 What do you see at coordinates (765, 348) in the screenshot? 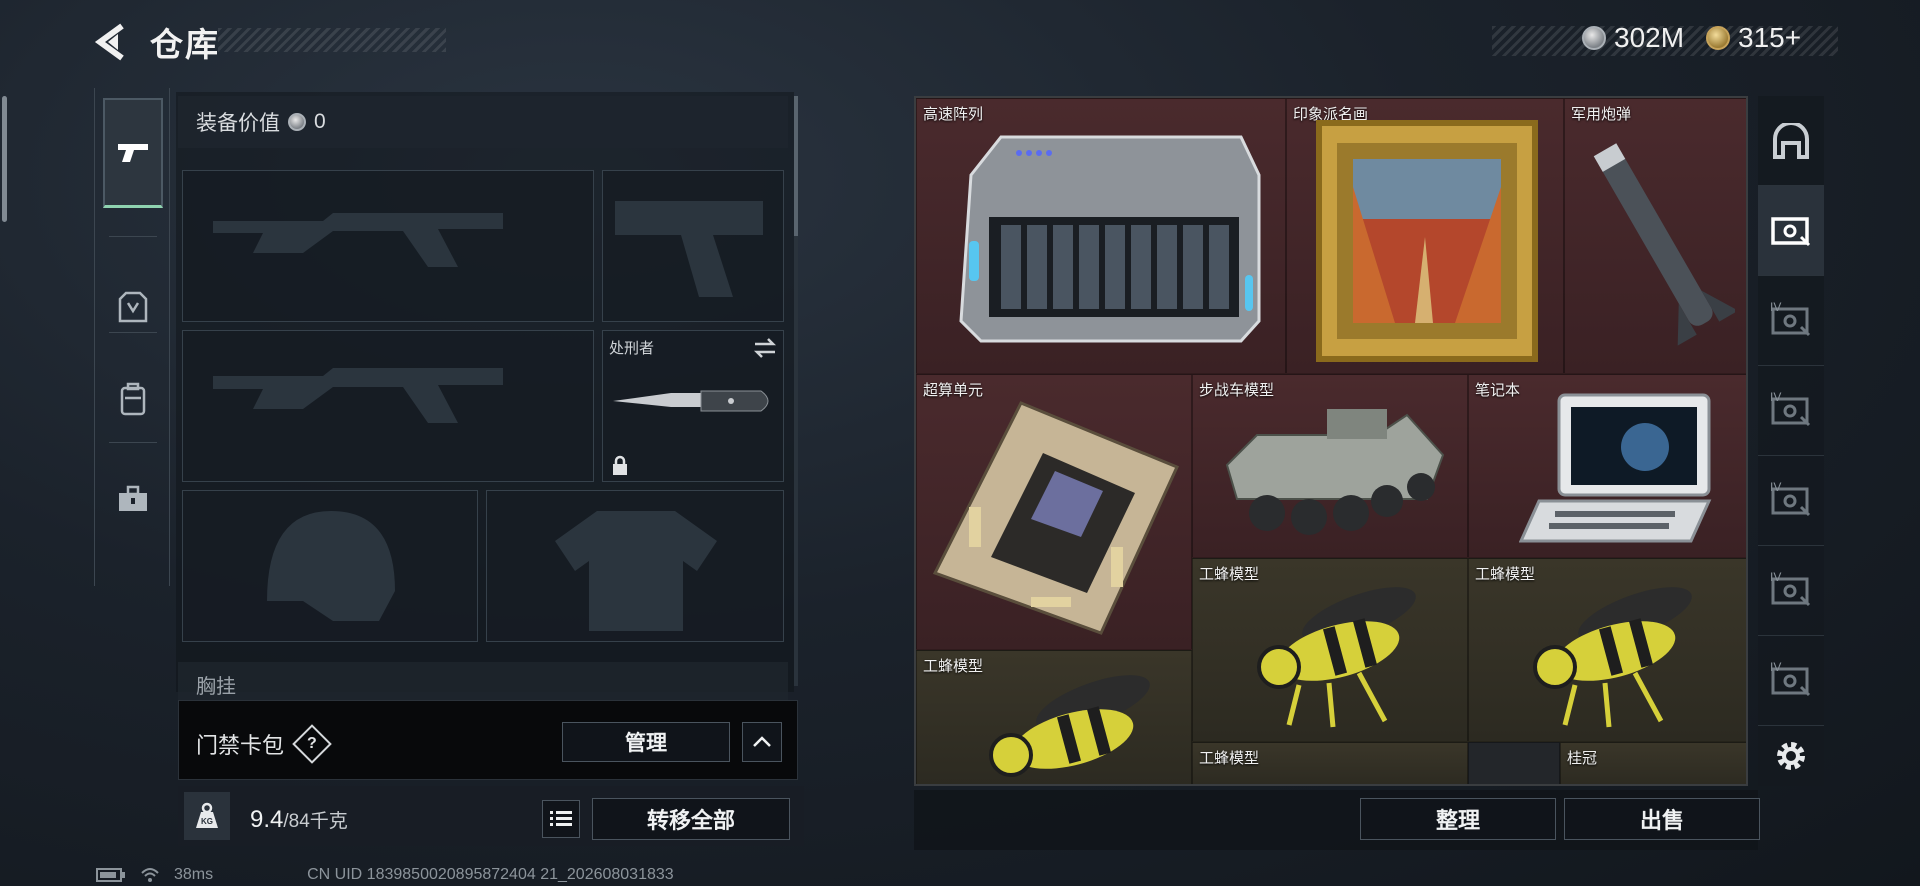
I see `swap-icon` at bounding box center [765, 348].